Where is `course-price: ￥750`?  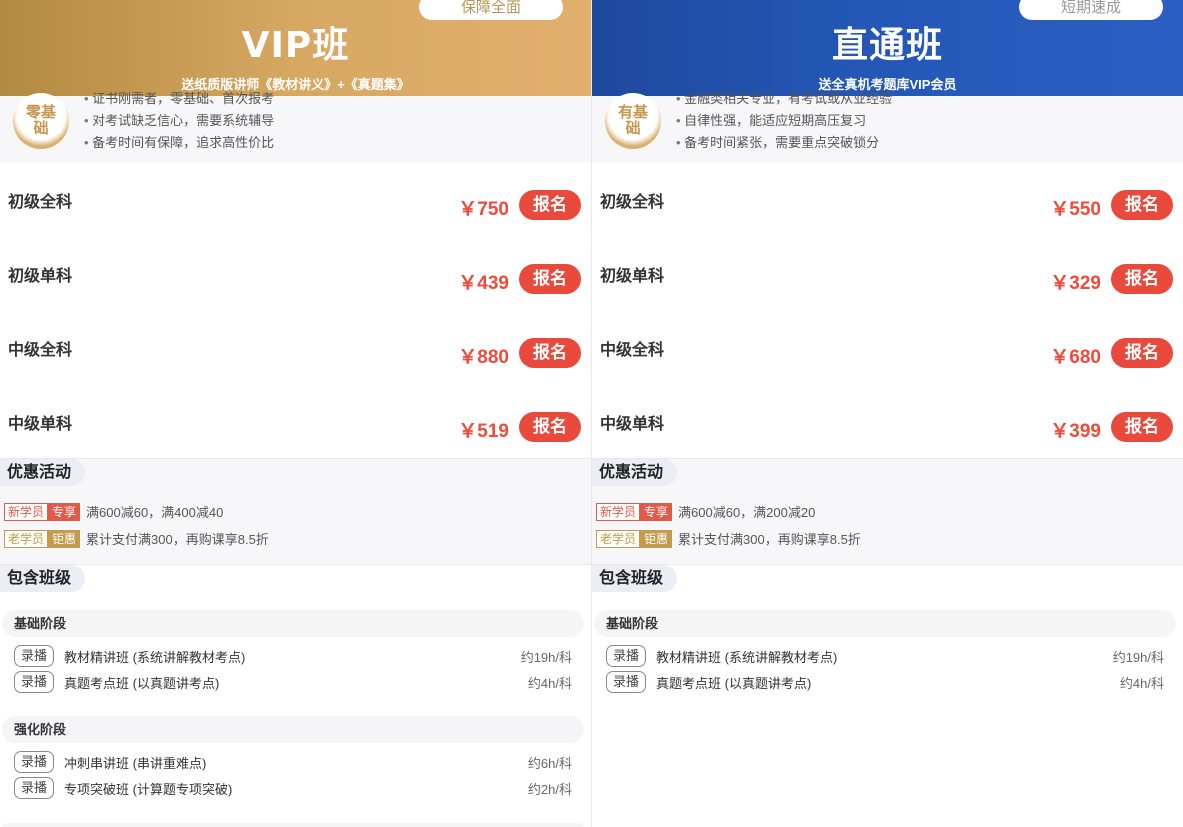 course-price: ￥750 is located at coordinates (483, 209).